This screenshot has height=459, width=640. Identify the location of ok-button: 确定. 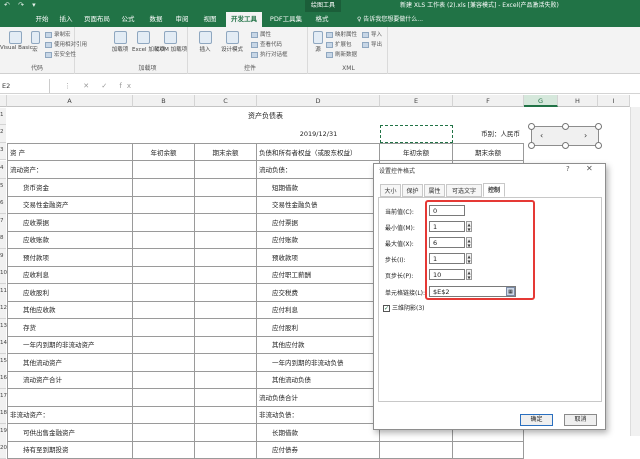
(536, 420).